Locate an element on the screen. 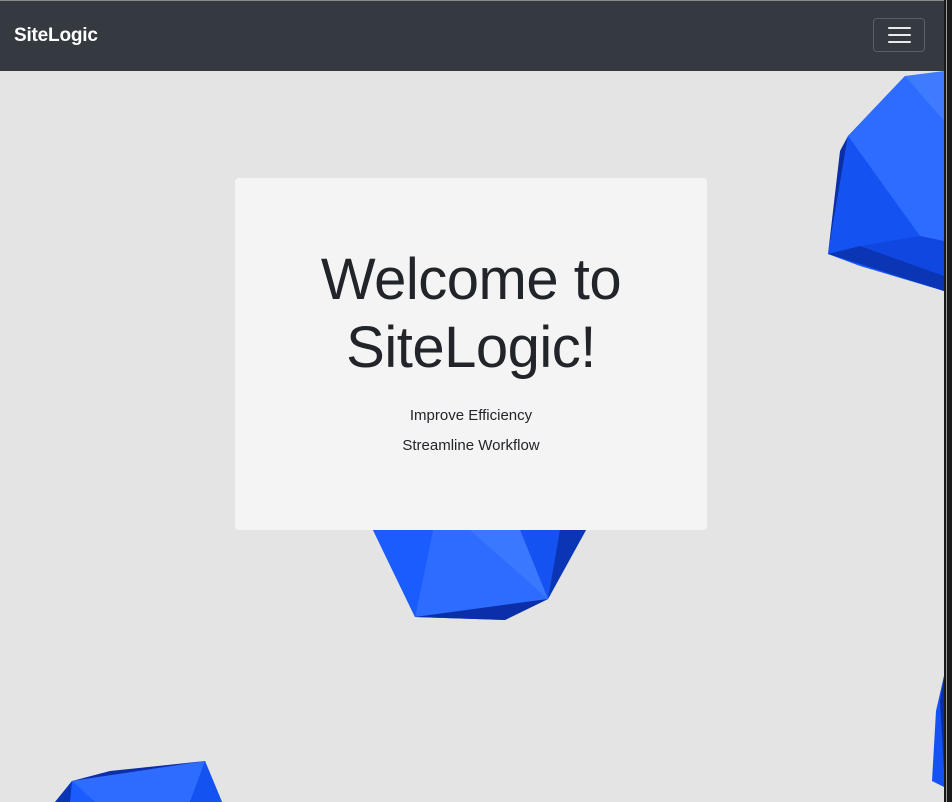 This screenshot has width=952, height=802. window-frame-right-edge is located at coordinates (946, 401).